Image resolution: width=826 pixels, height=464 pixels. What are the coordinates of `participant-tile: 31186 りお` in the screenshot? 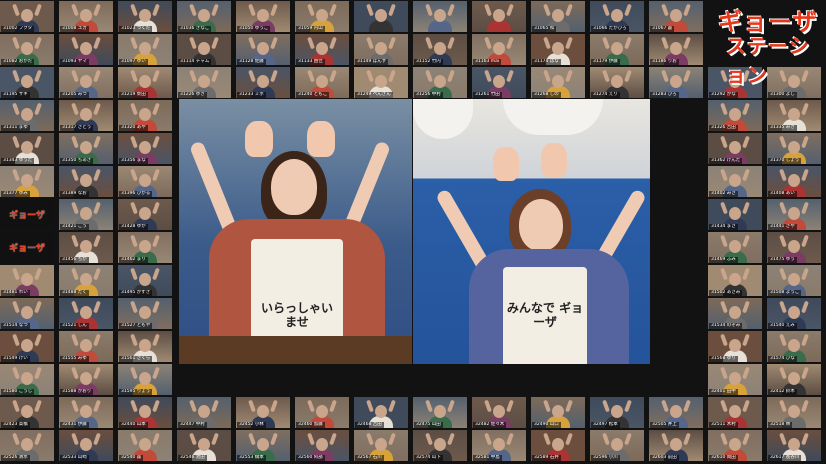 It's located at (676, 49).